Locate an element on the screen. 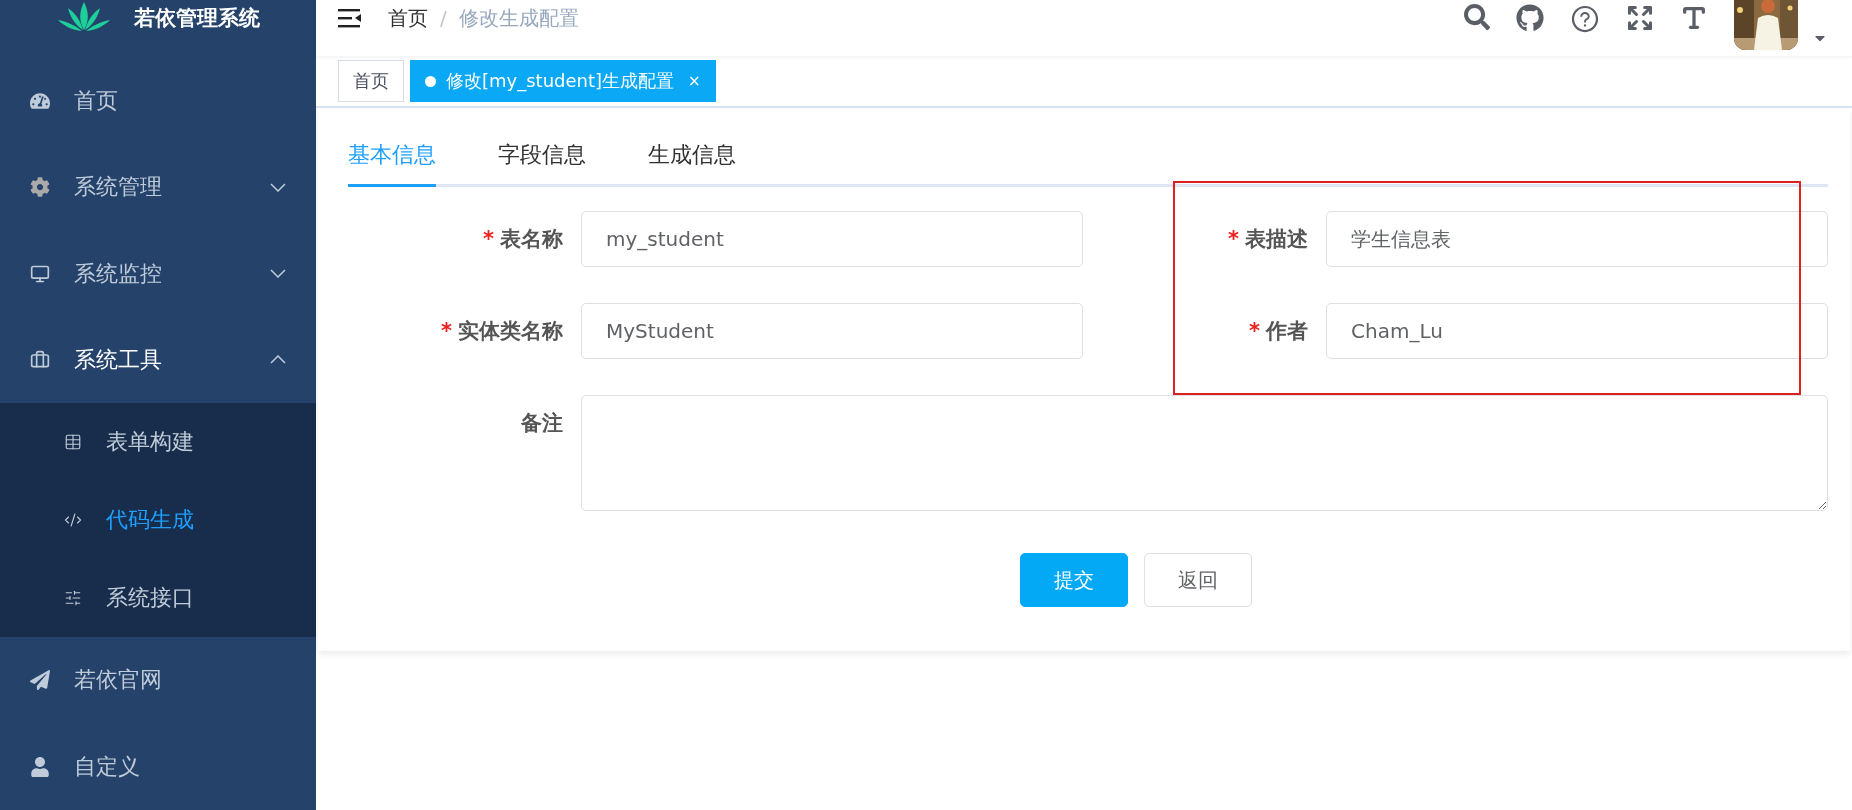 The width and height of the screenshot is (1852, 810). search-icon is located at coordinates (1477, 17).